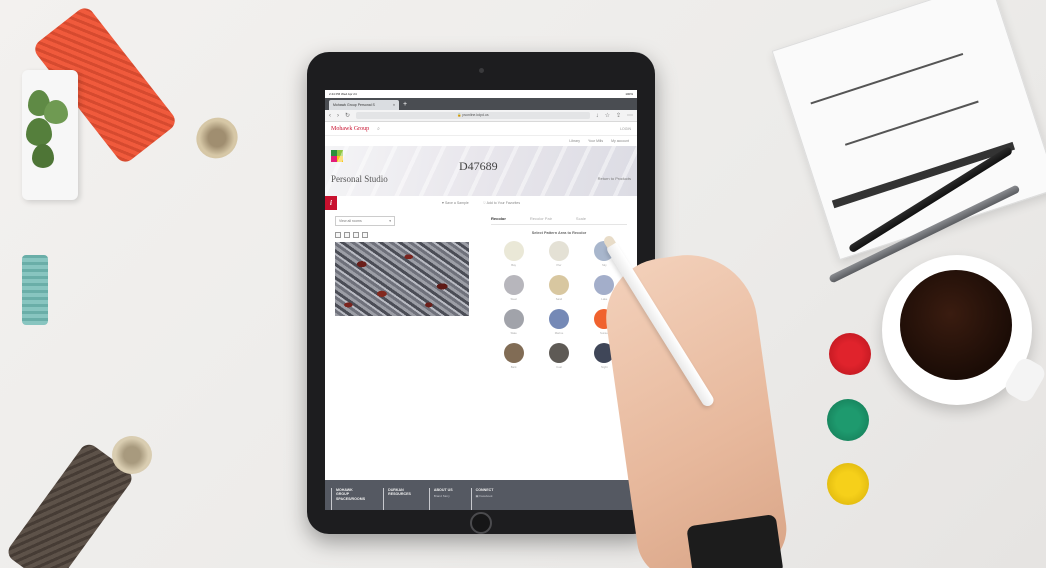 Image resolution: width=1046 pixels, height=568 pixels. What do you see at coordinates (402, 279) in the screenshot?
I see `carpet-pattern-preview` at bounding box center [402, 279].